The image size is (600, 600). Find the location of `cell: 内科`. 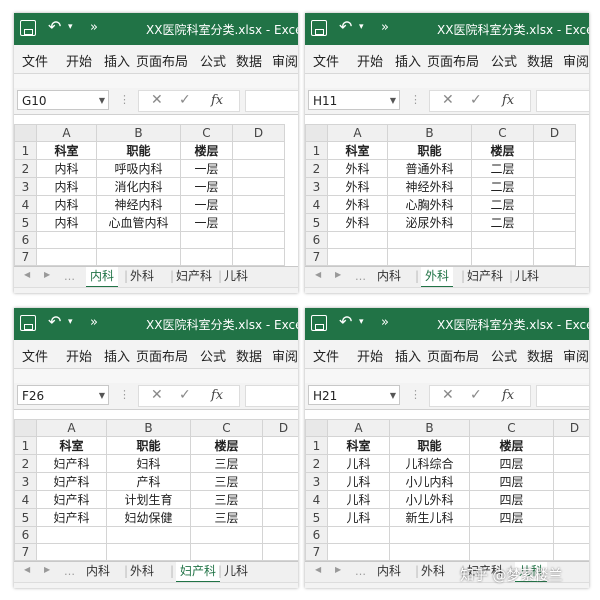

cell: 内科 is located at coordinates (66, 168).